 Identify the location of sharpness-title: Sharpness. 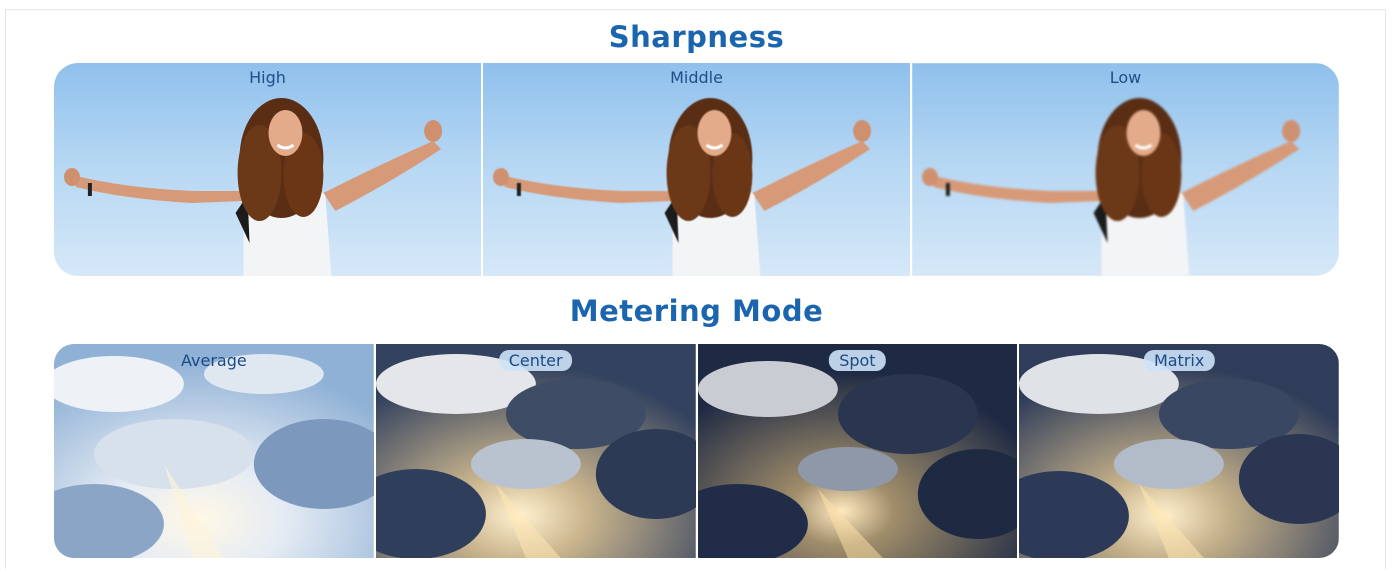
(696, 37).